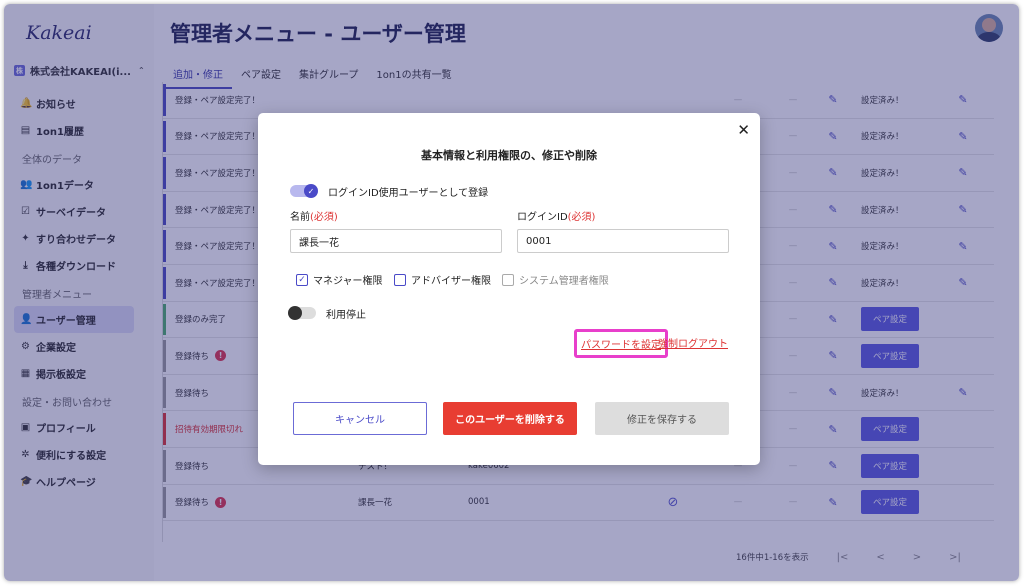  Describe the element at coordinates (743, 130) in the screenshot. I see `close-icon: ✕` at that location.